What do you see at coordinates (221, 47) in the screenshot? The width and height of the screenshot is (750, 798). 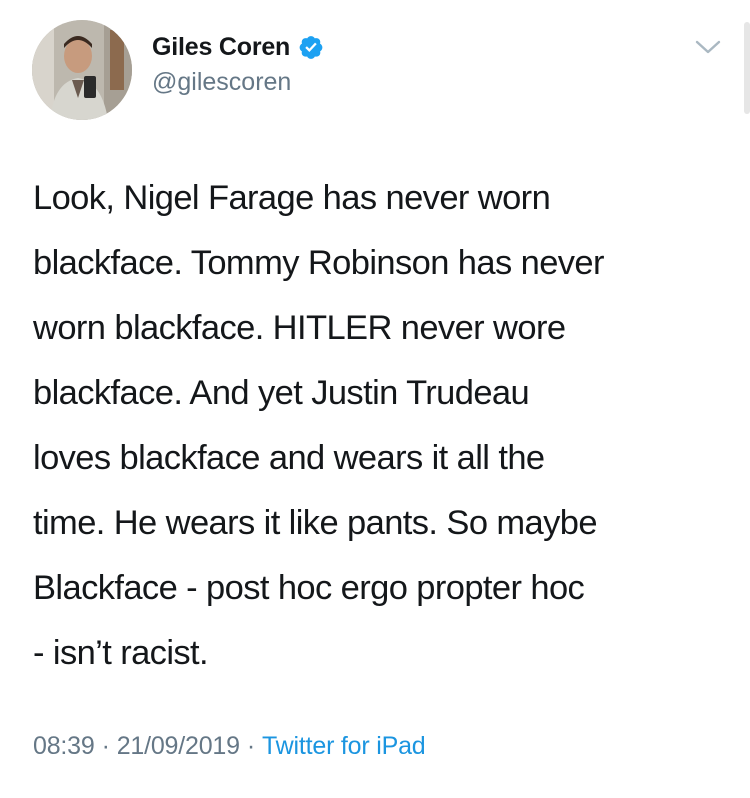 I see `author-display-name: Giles Coren` at bounding box center [221, 47].